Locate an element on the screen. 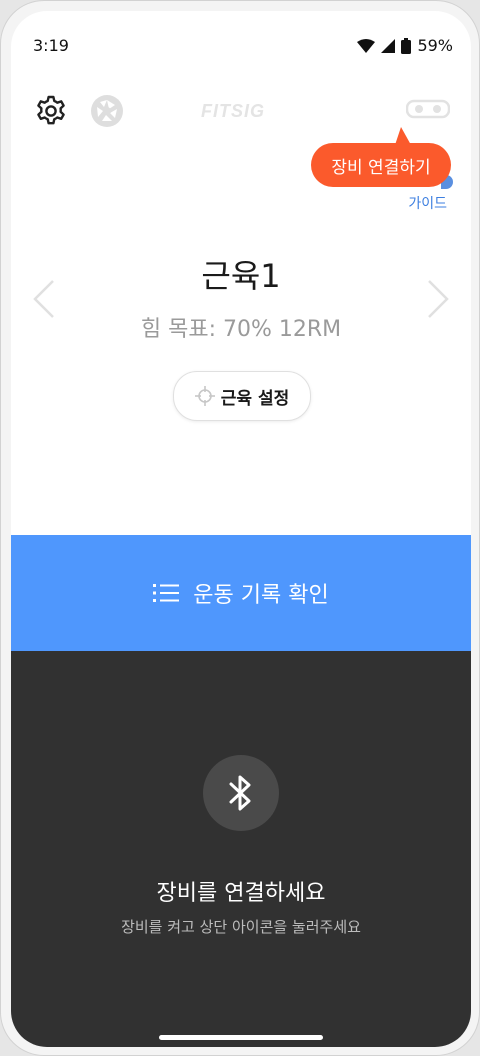  status-bar: 3:19 59% is located at coordinates (241, 46).